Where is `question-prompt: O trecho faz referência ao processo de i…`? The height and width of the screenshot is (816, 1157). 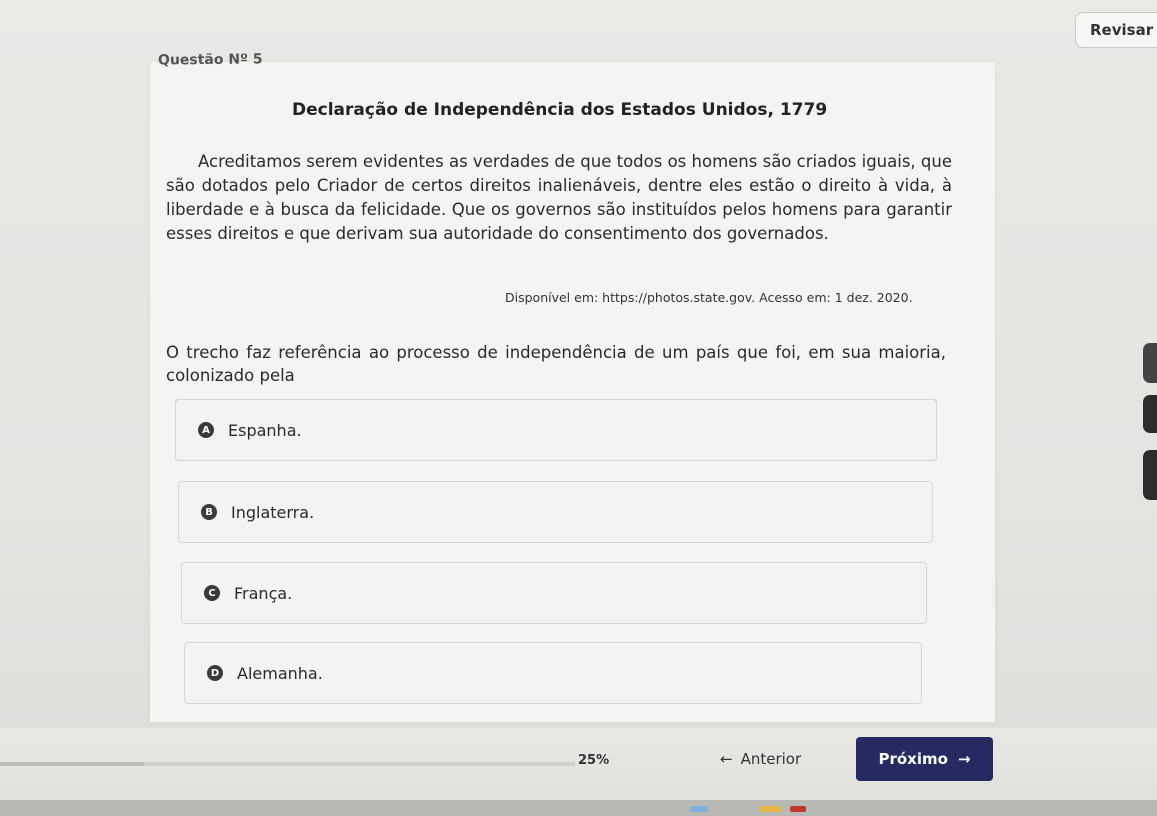
question-prompt: O trecho faz referência ao processo de i… is located at coordinates (556, 364).